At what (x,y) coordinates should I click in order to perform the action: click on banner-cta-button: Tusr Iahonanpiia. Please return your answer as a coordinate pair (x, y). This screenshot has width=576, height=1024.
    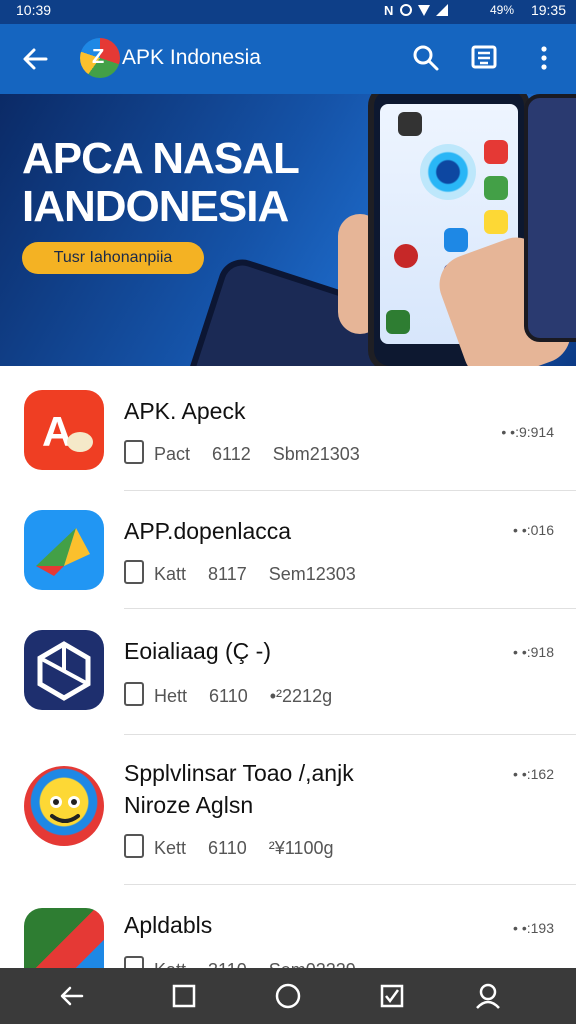
    Looking at the image, I should click on (113, 258).